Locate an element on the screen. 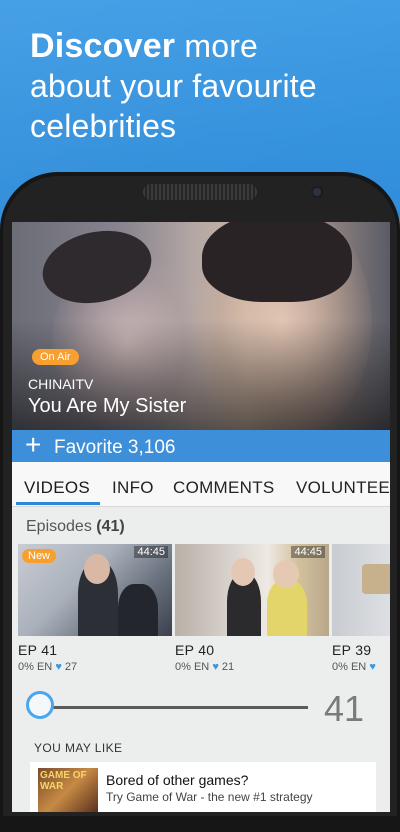 The image size is (400, 832). promo-headline-rest: more is located at coordinates (217, 46).